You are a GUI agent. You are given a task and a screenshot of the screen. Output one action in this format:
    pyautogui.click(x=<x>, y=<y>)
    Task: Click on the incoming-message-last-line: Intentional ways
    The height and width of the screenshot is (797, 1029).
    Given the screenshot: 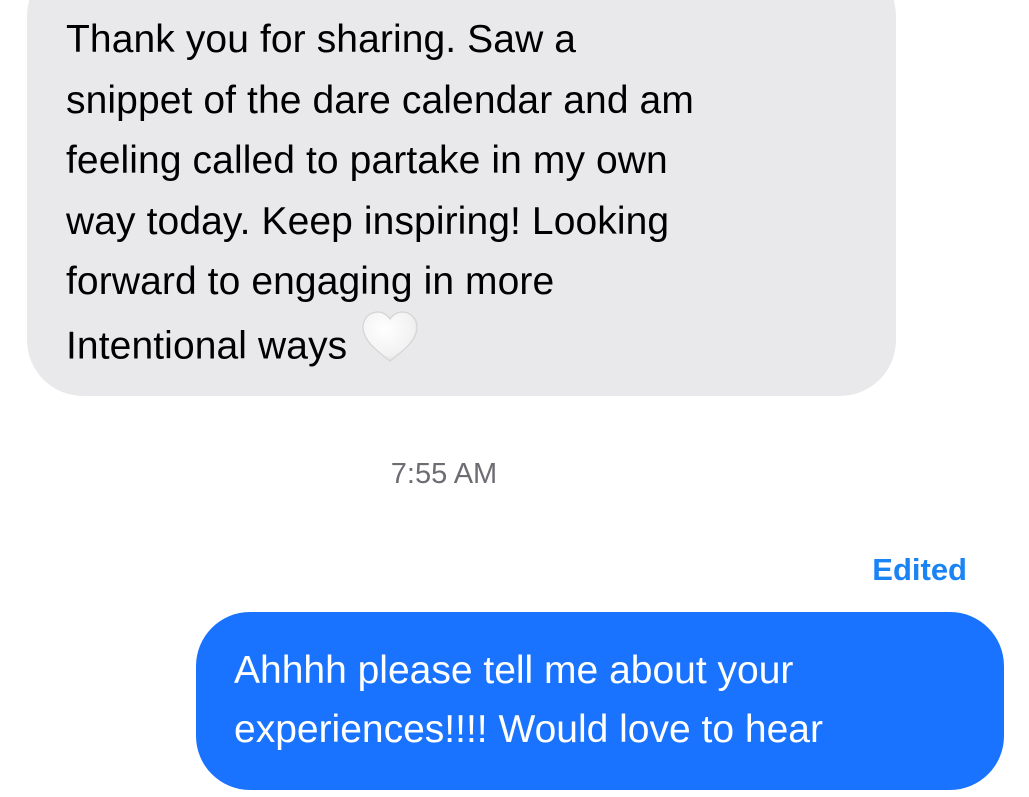 What is the action you would take?
    pyautogui.click(x=466, y=347)
    